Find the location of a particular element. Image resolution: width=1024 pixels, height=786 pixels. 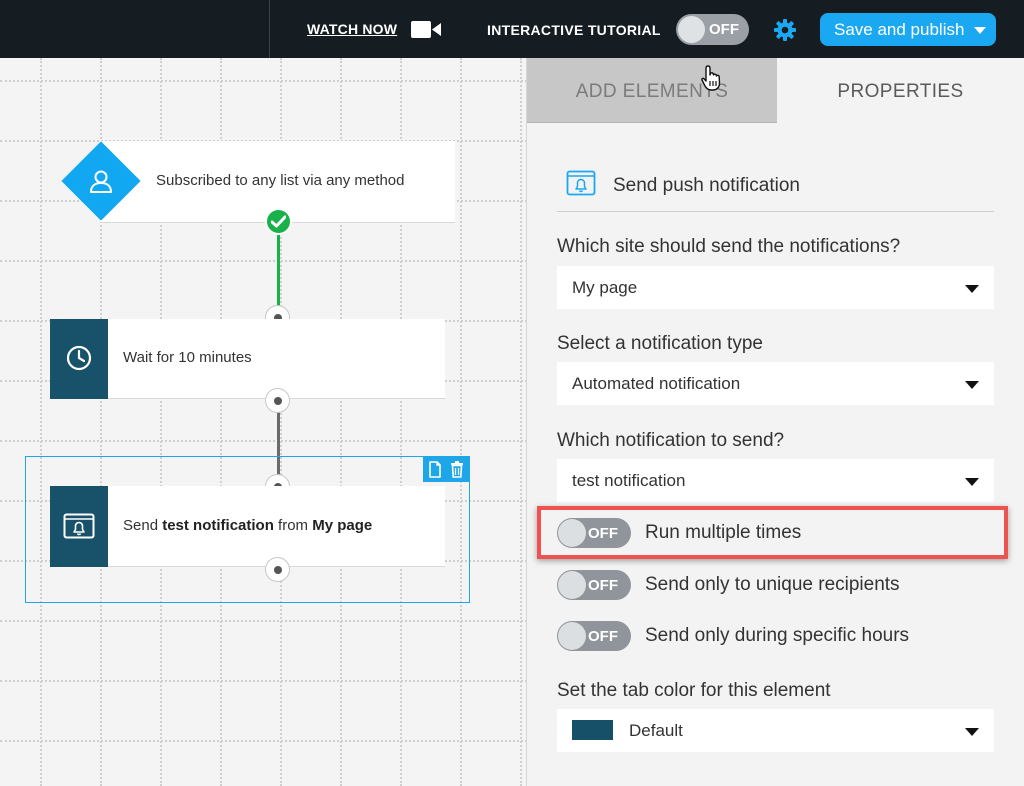

type-field-label: Select a notification type is located at coordinates (660, 343).